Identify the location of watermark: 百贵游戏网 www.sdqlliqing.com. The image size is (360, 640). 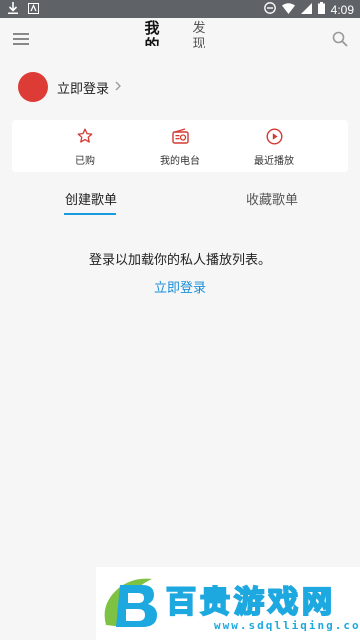
(228, 603).